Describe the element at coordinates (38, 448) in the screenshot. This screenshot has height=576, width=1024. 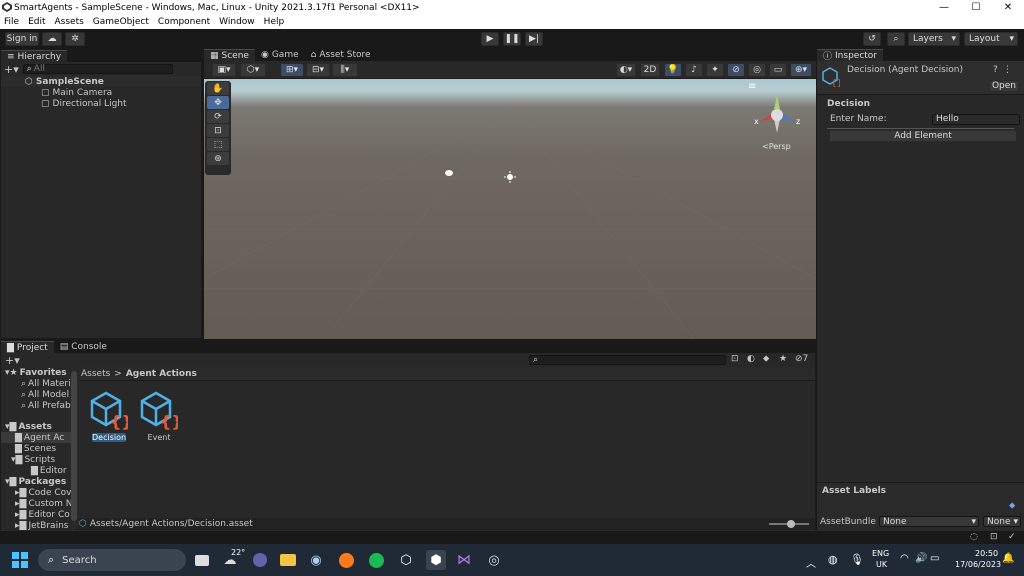
I see `tree-item: ▇ Scenes` at that location.